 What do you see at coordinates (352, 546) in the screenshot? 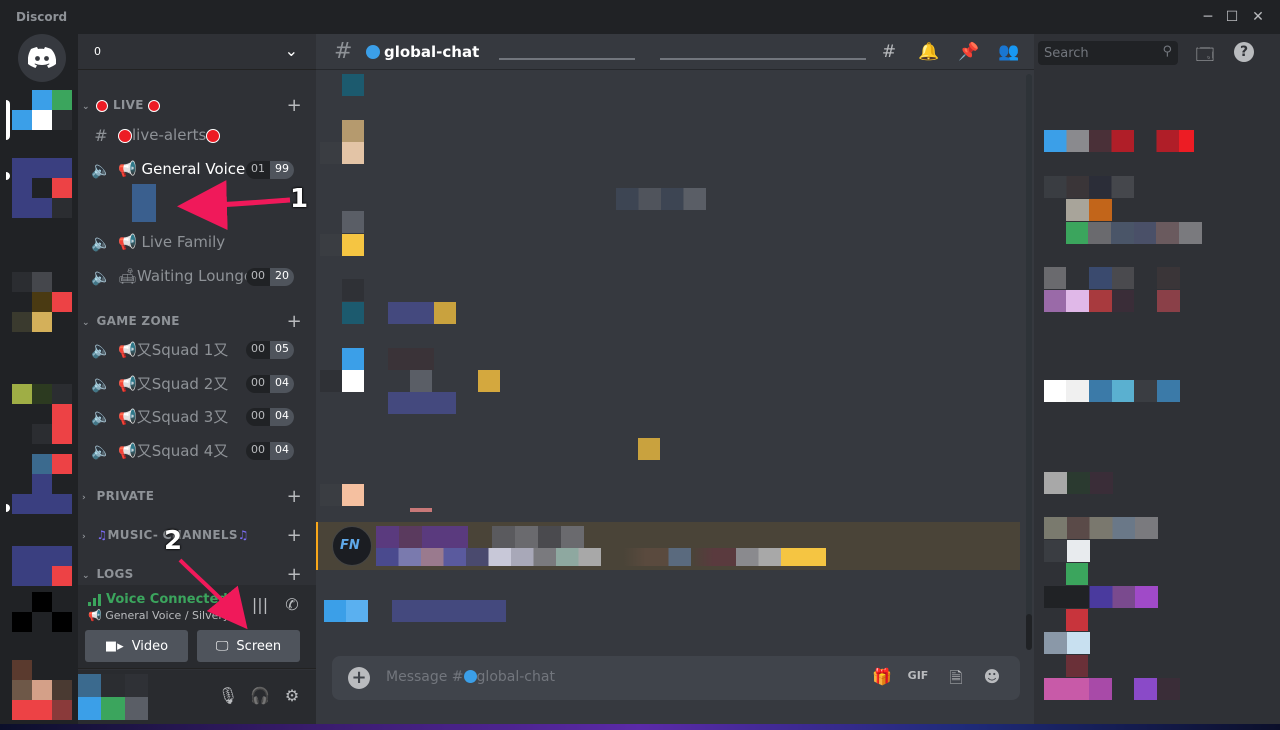
I see `message-avatar: FN` at bounding box center [352, 546].